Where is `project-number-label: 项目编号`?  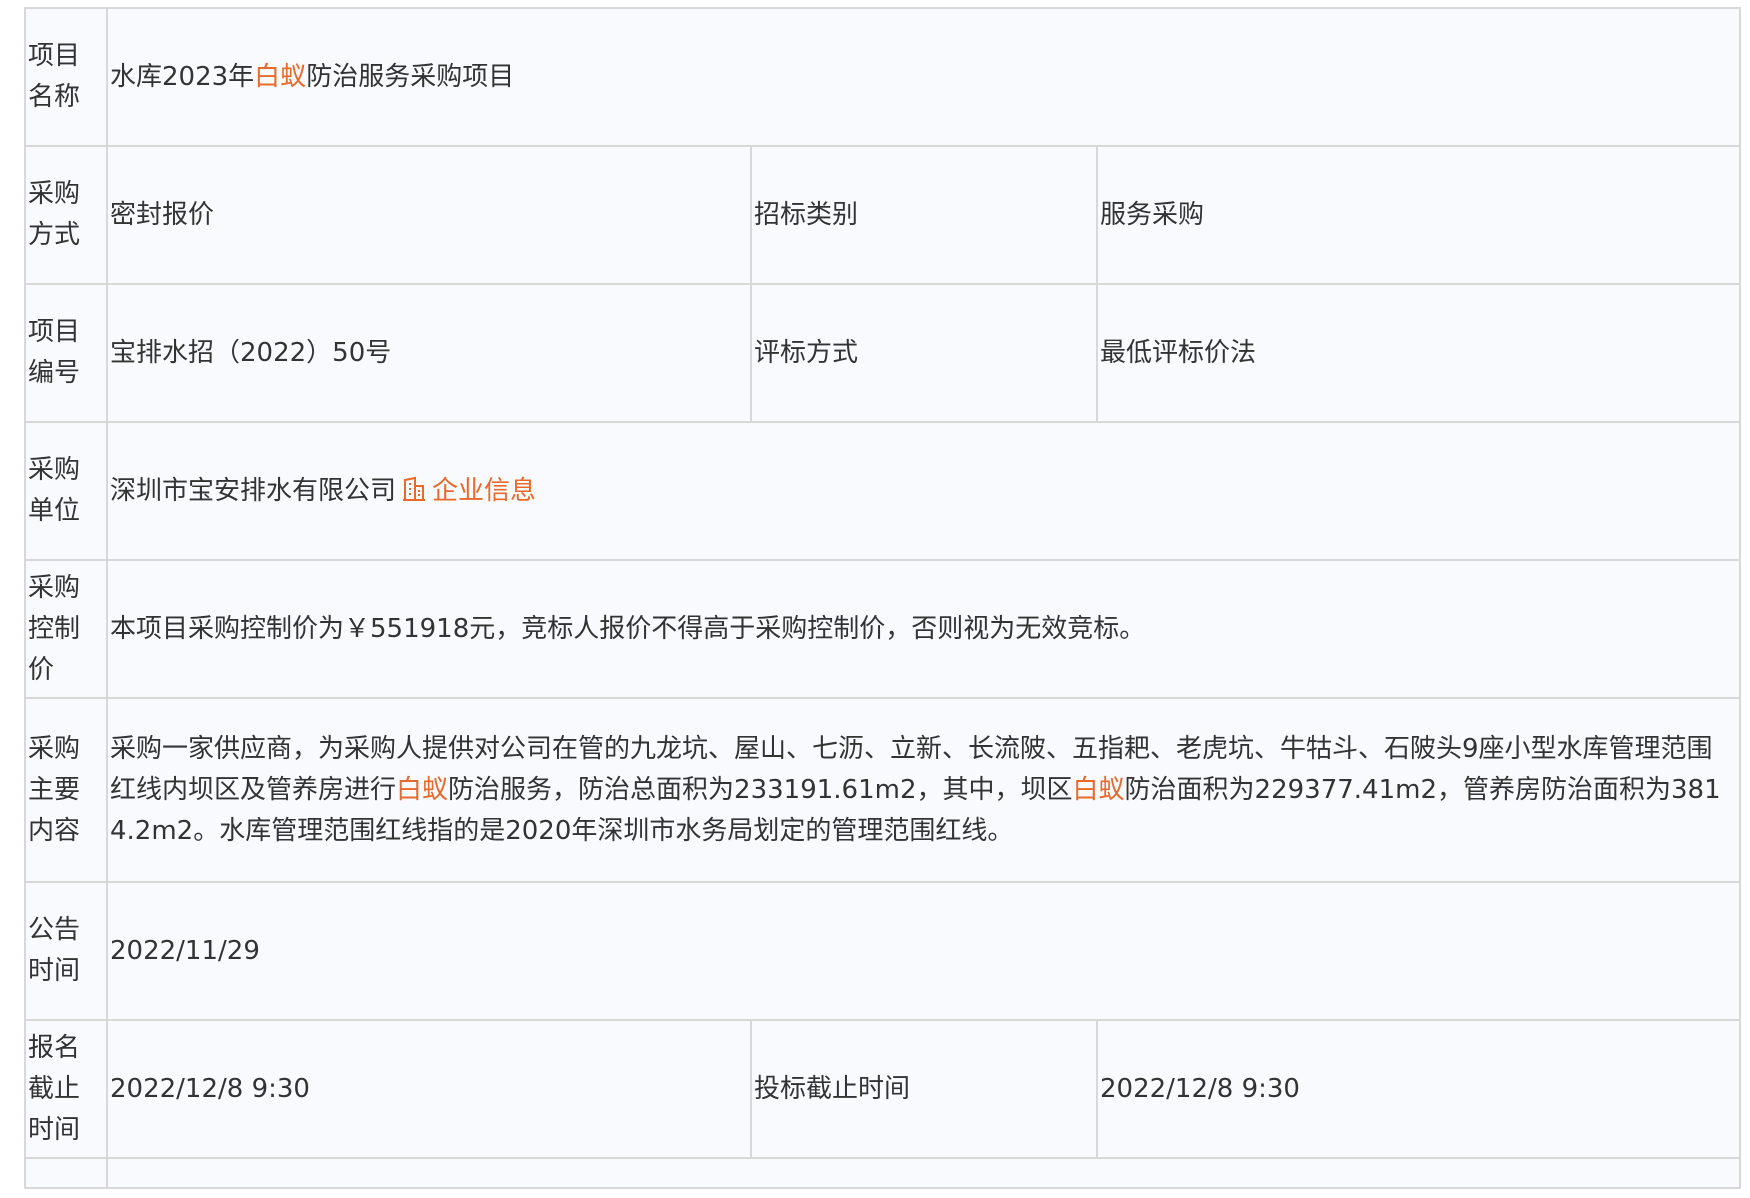
project-number-label: 项目编号 is located at coordinates (66, 353).